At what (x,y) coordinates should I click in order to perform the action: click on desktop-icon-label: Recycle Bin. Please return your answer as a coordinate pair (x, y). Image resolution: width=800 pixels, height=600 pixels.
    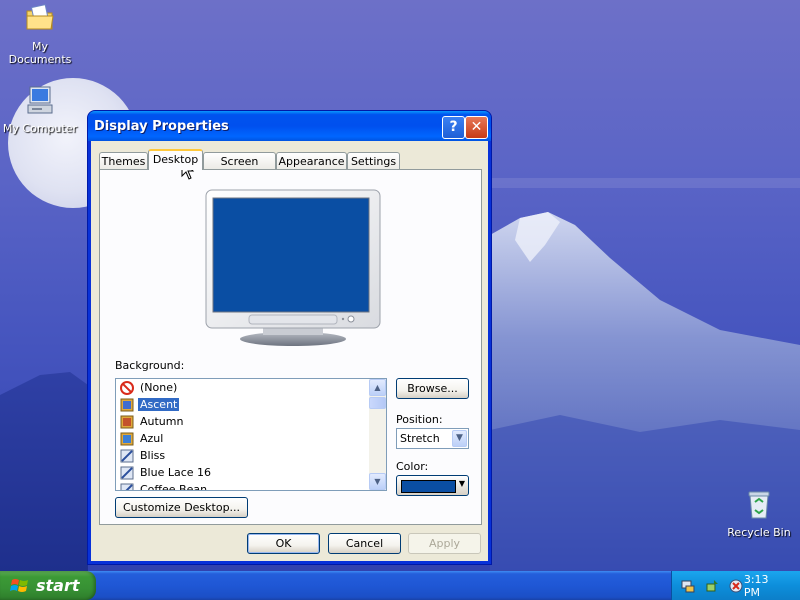
    Looking at the image, I should click on (759, 532).